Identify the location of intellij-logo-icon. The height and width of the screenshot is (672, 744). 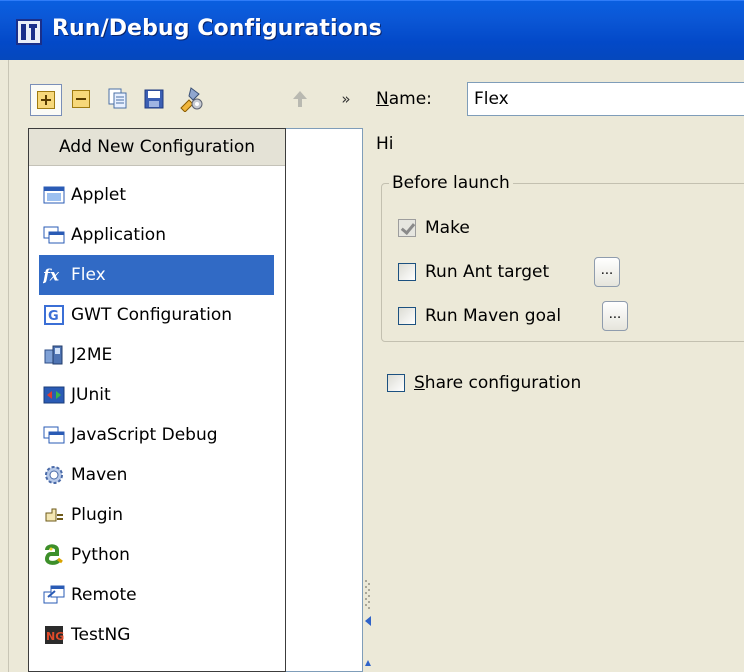
(29, 32).